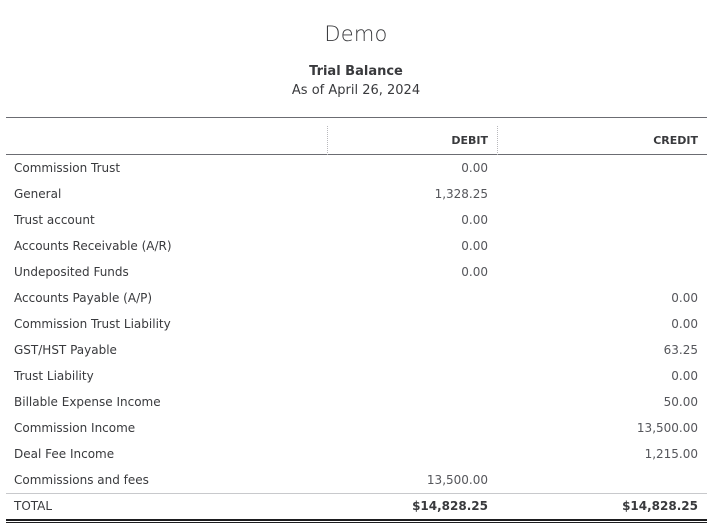 This screenshot has width=718, height=531. Describe the element at coordinates (87, 402) in the screenshot. I see `account-name: Billable Expense Income` at that location.